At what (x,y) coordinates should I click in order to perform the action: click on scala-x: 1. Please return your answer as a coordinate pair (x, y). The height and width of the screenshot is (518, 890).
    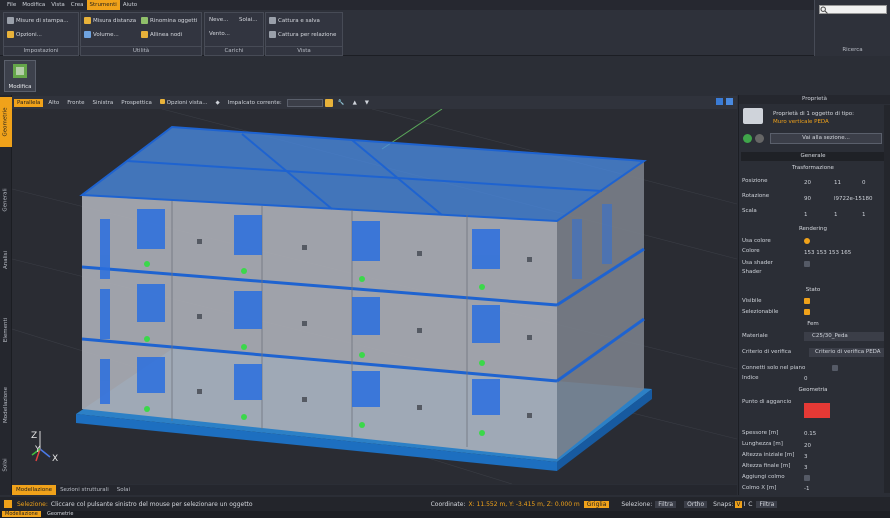
    Looking at the image, I should click on (806, 215).